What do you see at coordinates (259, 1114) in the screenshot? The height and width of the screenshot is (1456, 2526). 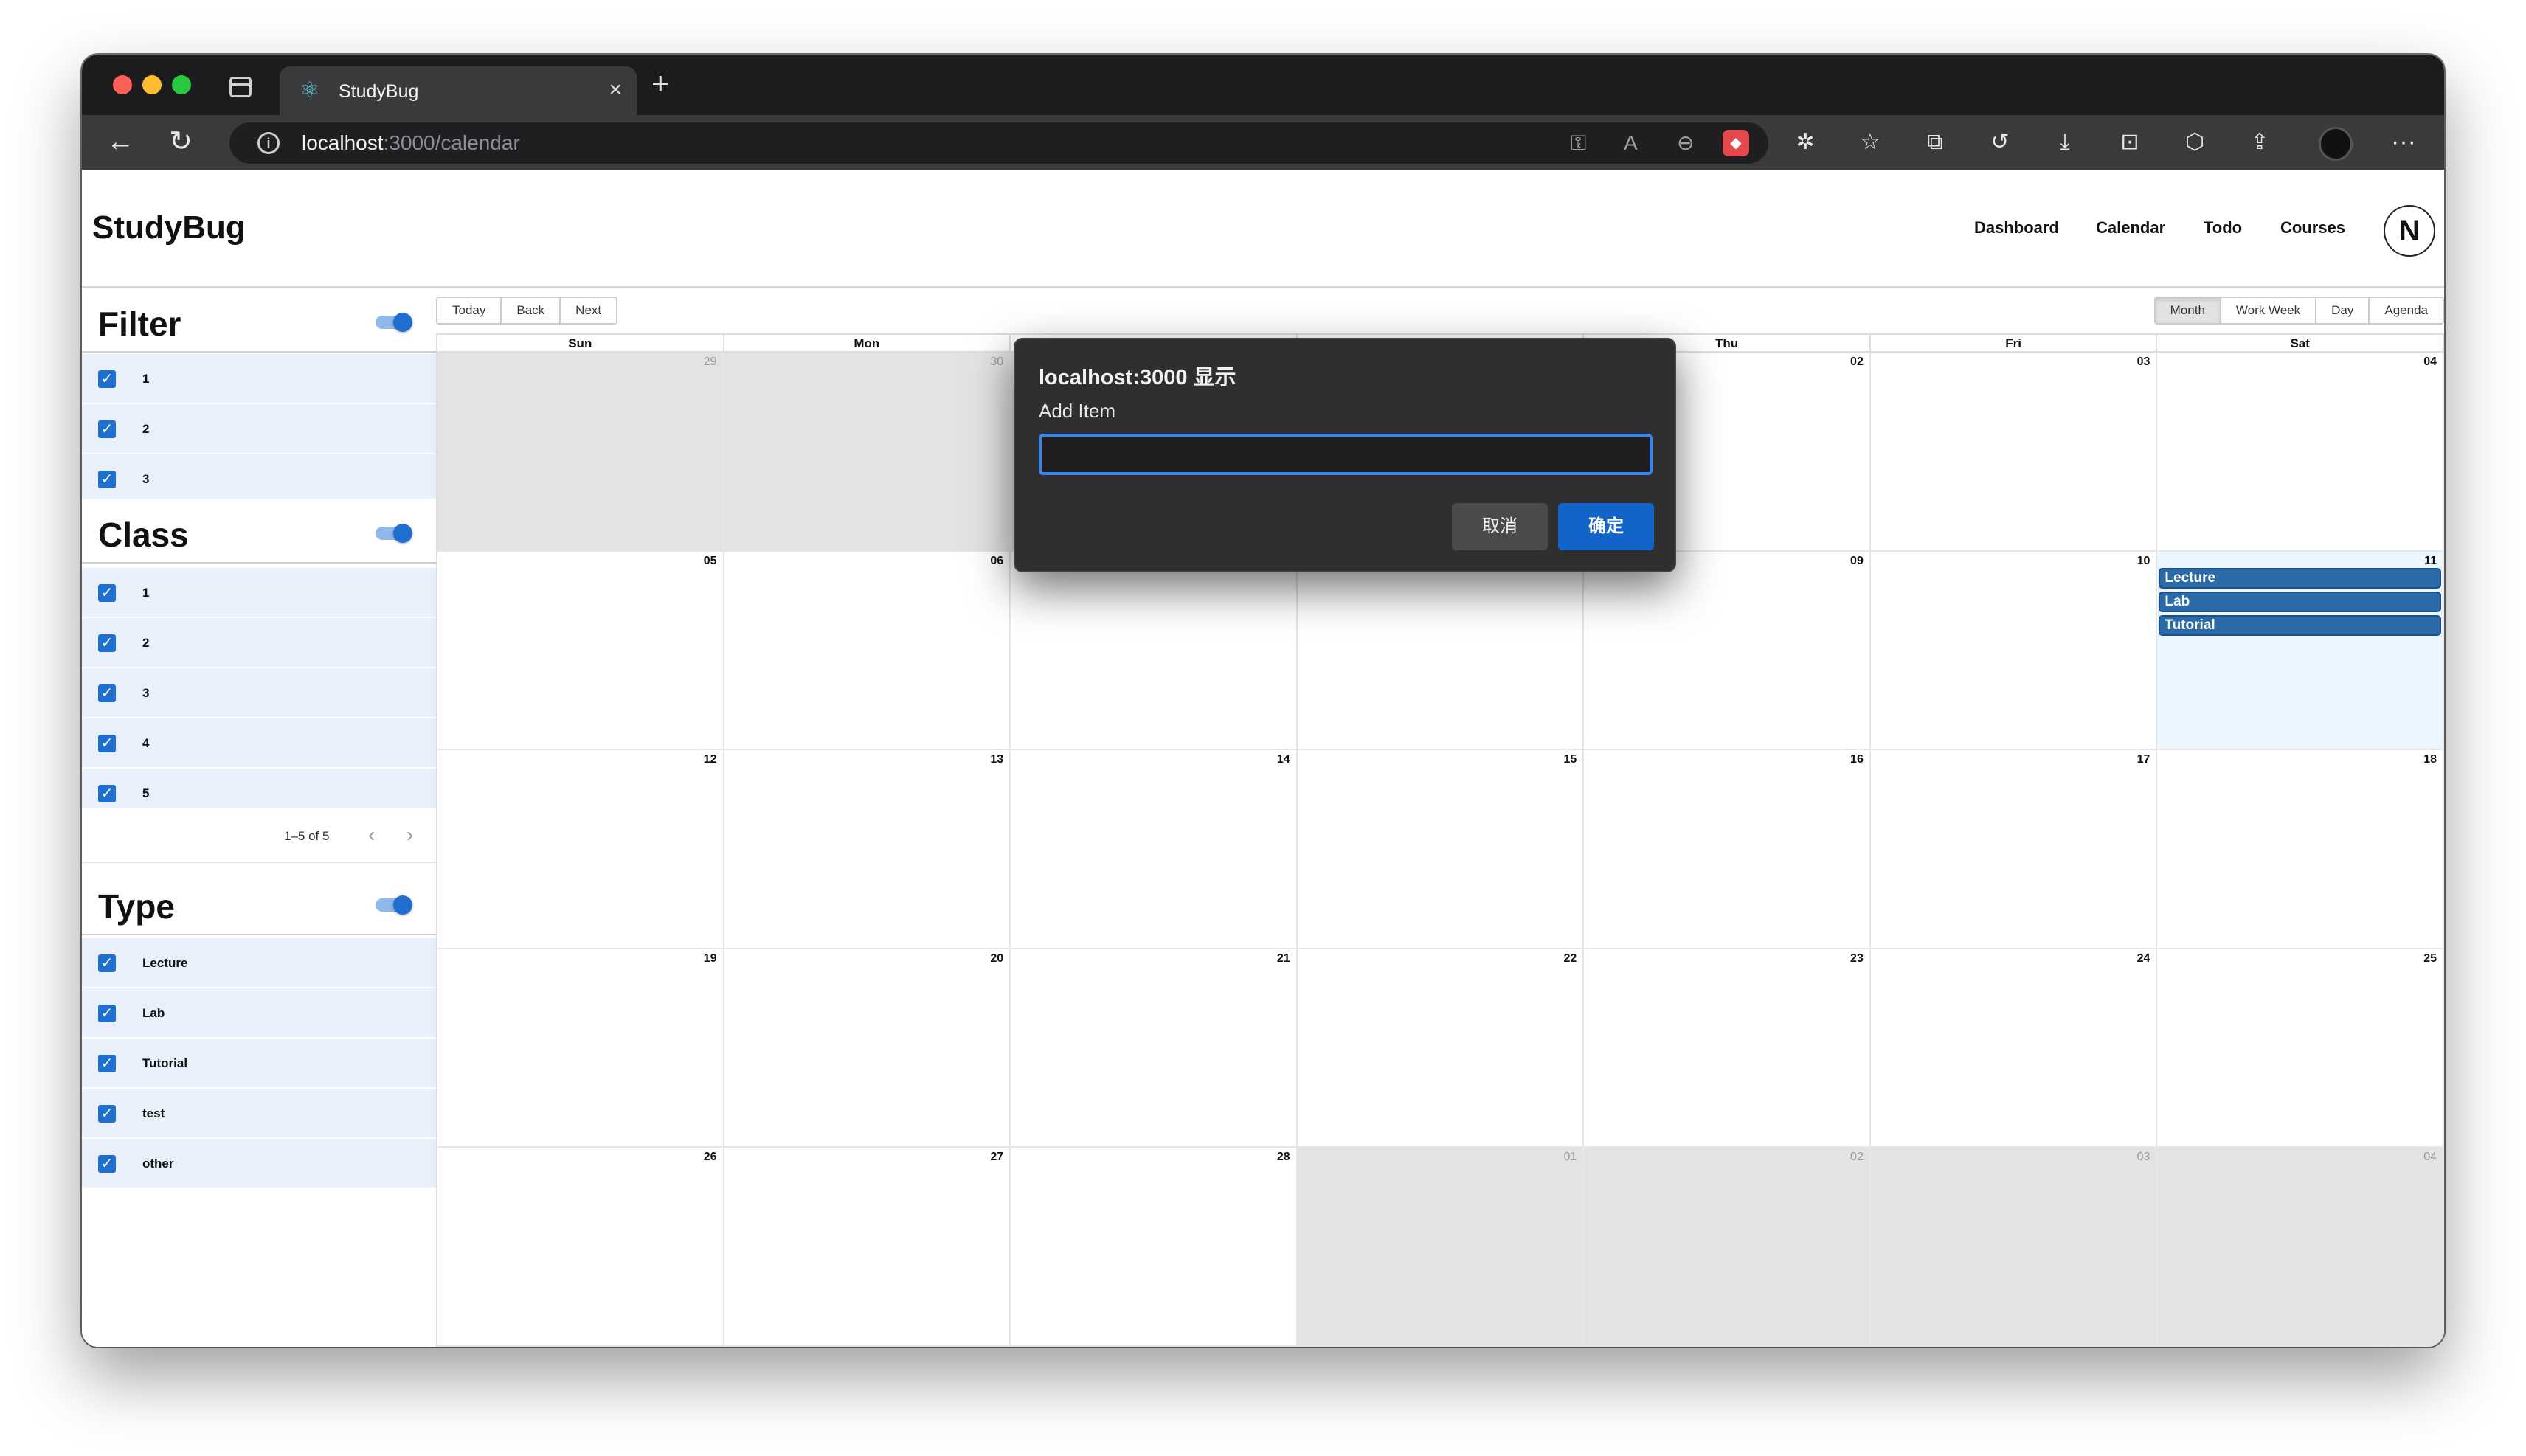 I see `type-item: ✓ test` at bounding box center [259, 1114].